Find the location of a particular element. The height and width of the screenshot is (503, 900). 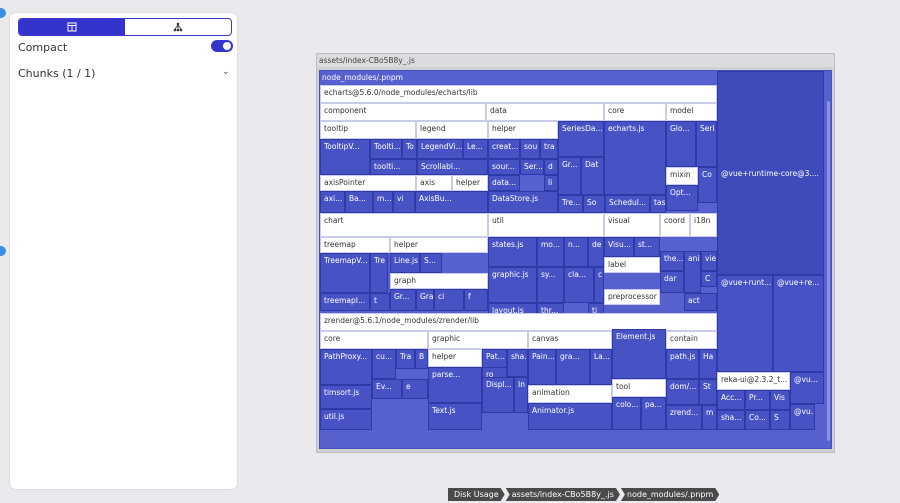

treemap-cell: chart is located at coordinates (404, 225).